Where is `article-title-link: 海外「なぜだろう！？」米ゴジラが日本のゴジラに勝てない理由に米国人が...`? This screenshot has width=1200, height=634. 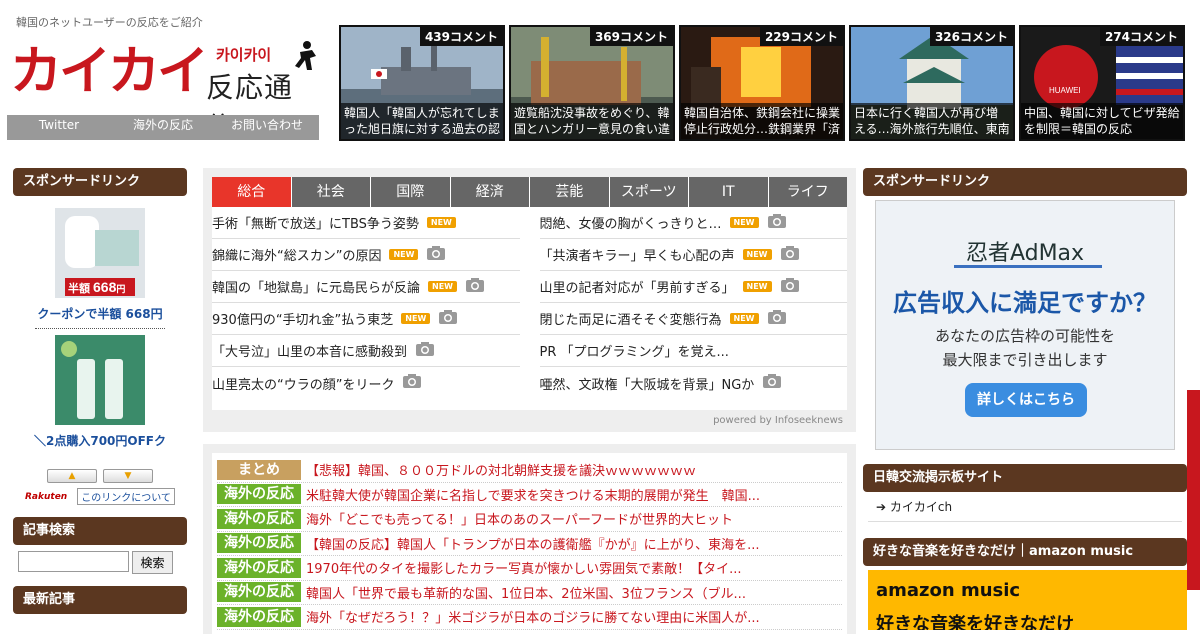
article-title-link: 海外「なぜだろう！？」米ゴジラが日本のゴジラに勝てない理由に米国人が... is located at coordinates (533, 616).